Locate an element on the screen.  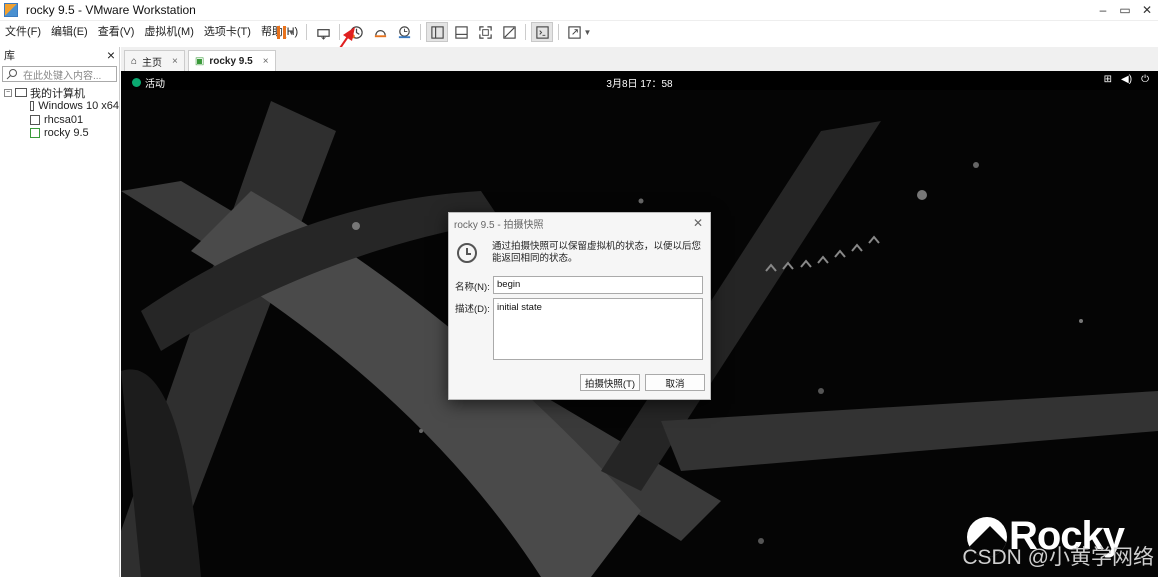
show-library-button is located at coordinates (437, 32).